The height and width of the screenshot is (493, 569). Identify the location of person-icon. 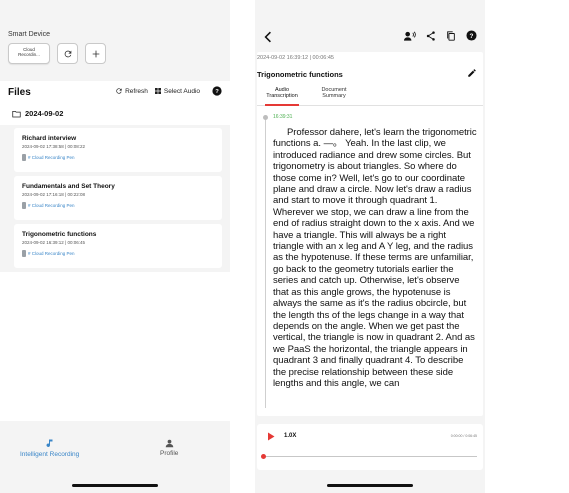
(169, 443).